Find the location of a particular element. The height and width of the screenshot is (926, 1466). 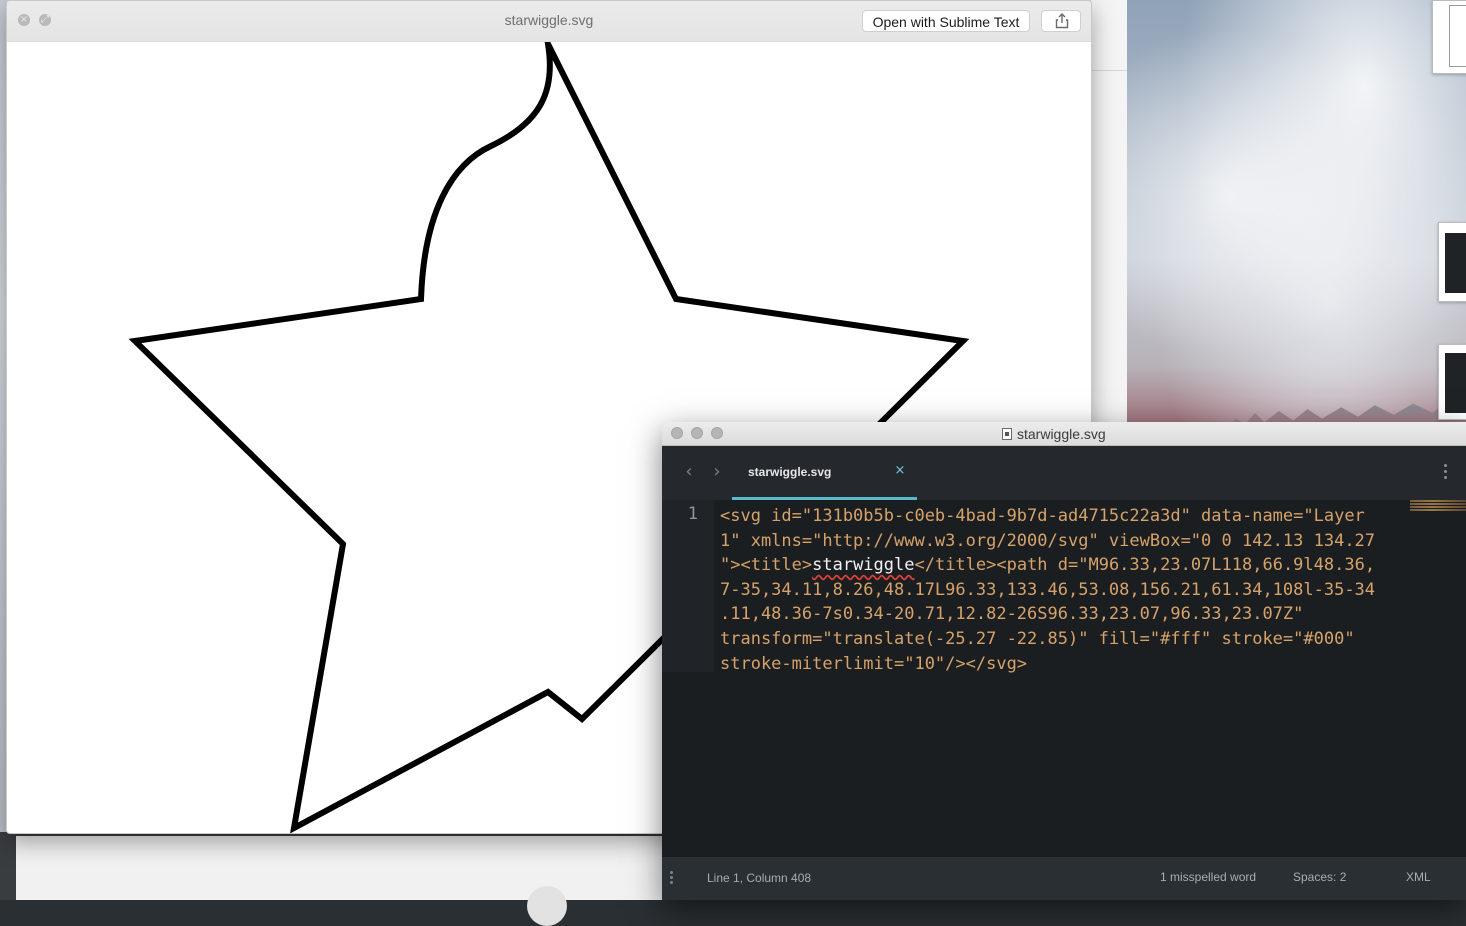

misspelled-word: starwiggle is located at coordinates (863, 565).